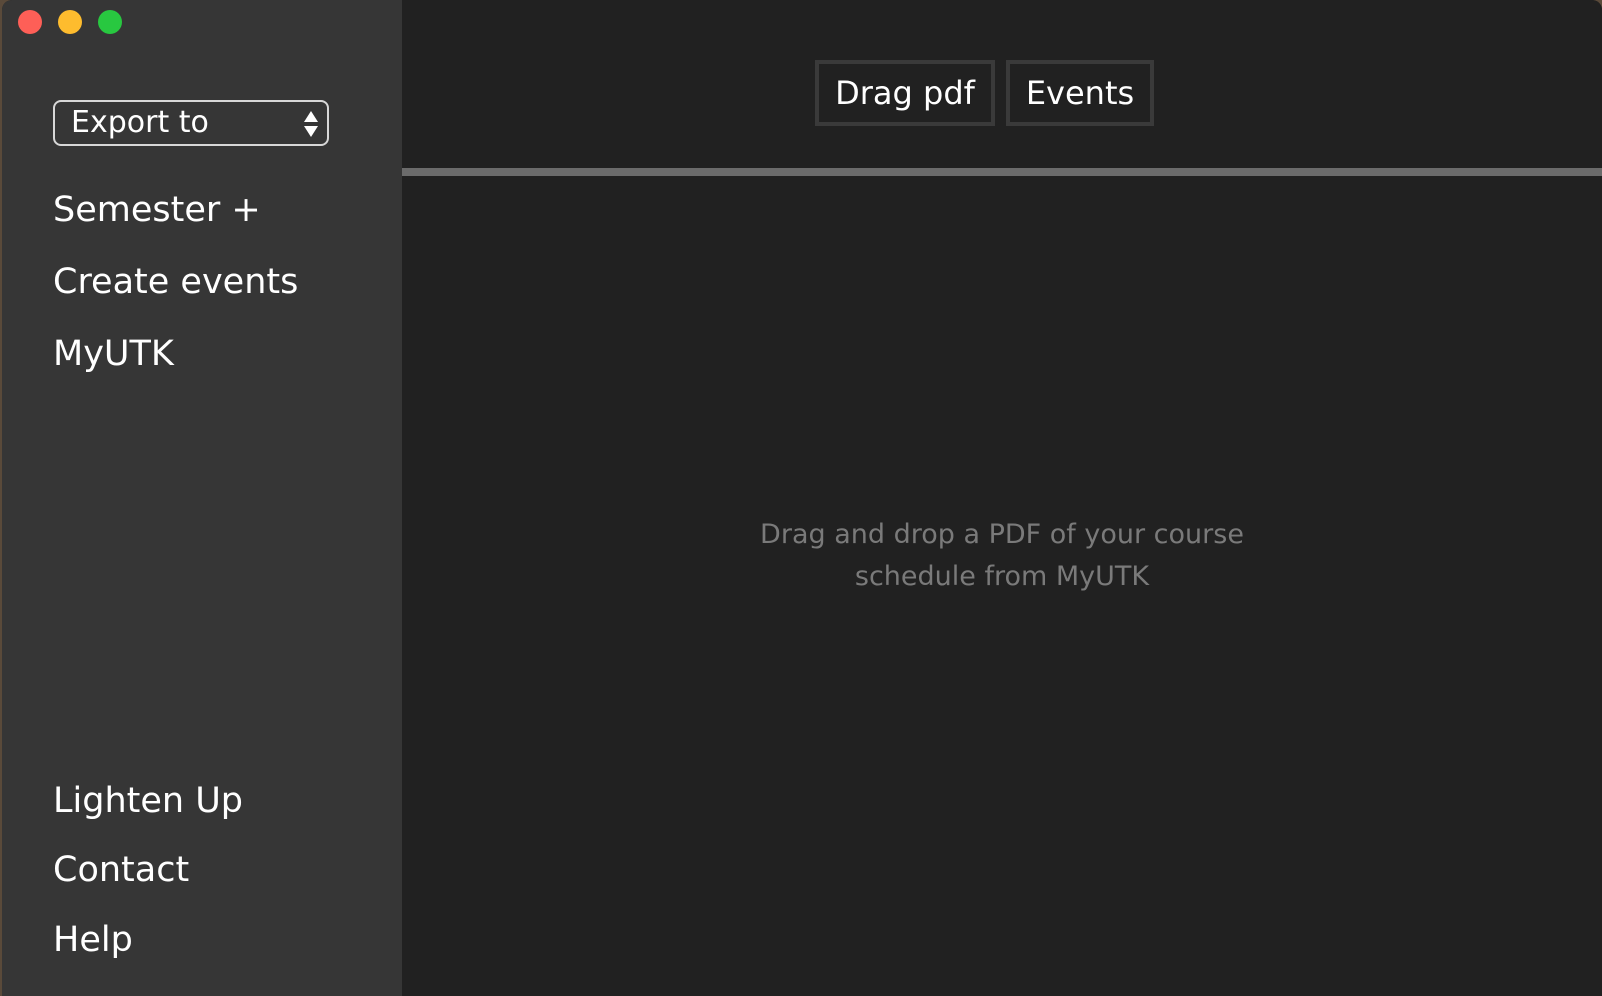 The image size is (1602, 996). What do you see at coordinates (905, 93) in the screenshot?
I see `tab-drag-pdf: Drag pdf` at bounding box center [905, 93].